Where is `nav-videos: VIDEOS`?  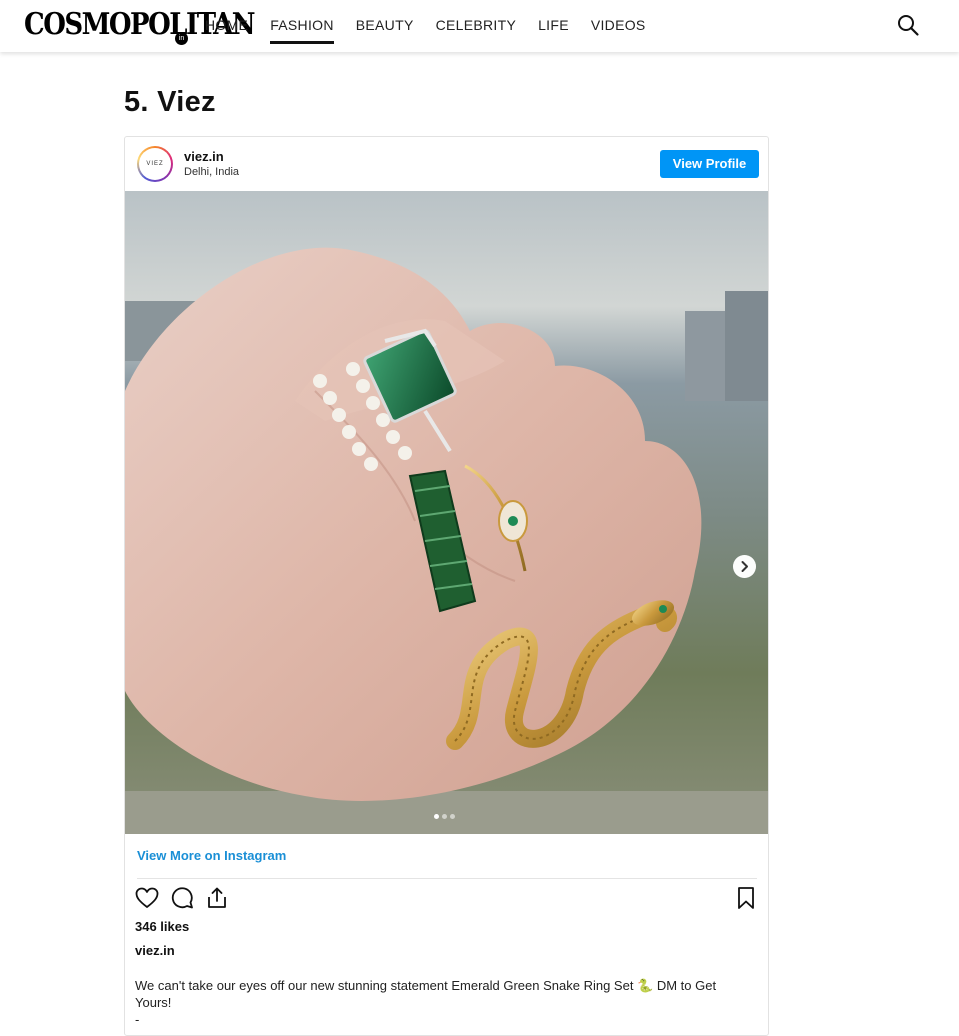
nav-videos: VIDEOS is located at coordinates (618, 30).